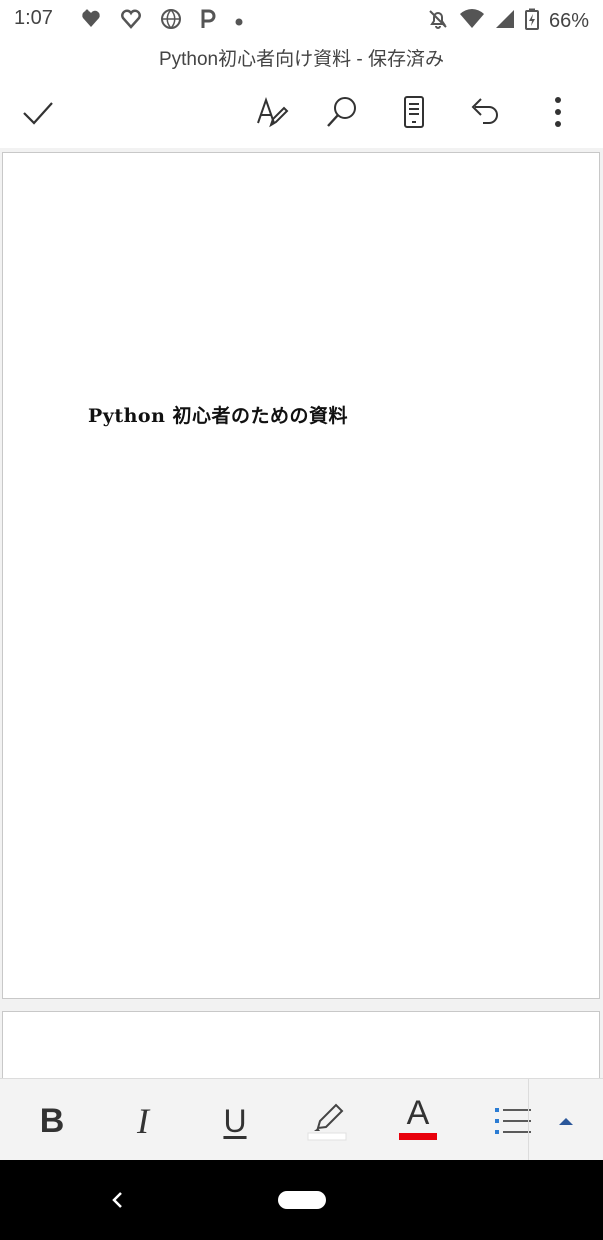 The image size is (603, 1240). Describe the element at coordinates (531, 21) in the screenshot. I see `battery-charging-icon` at that location.